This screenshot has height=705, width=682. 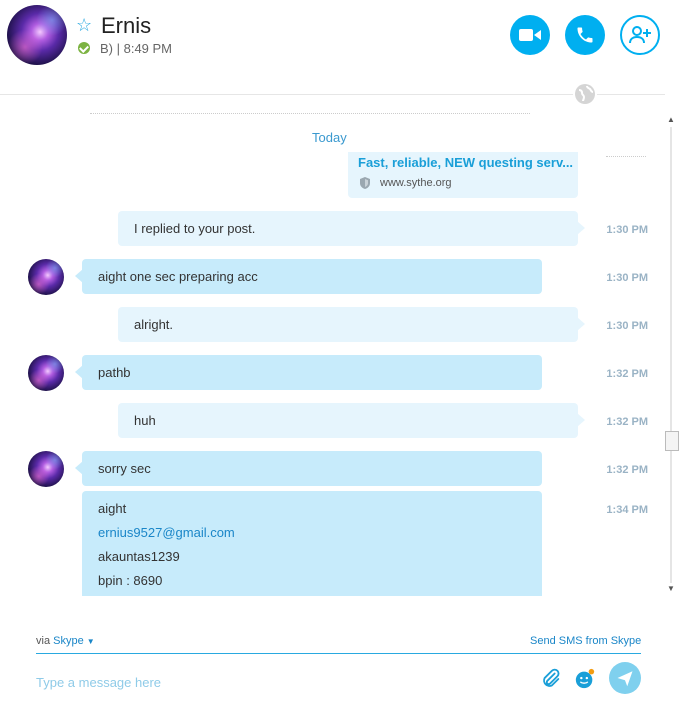 What do you see at coordinates (551, 679) in the screenshot?
I see `paperclip-icon` at bounding box center [551, 679].